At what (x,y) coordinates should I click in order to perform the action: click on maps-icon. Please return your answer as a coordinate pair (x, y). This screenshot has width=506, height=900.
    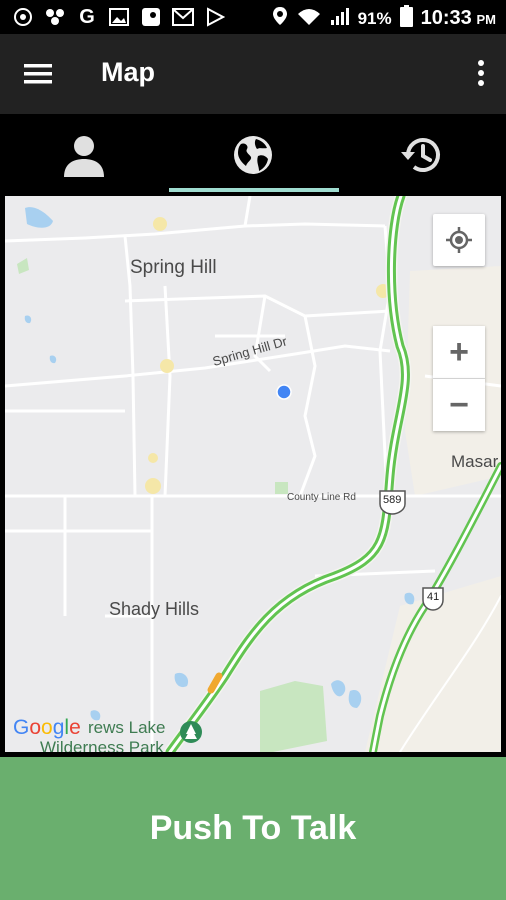
    Looking at the image, I should click on (151, 17).